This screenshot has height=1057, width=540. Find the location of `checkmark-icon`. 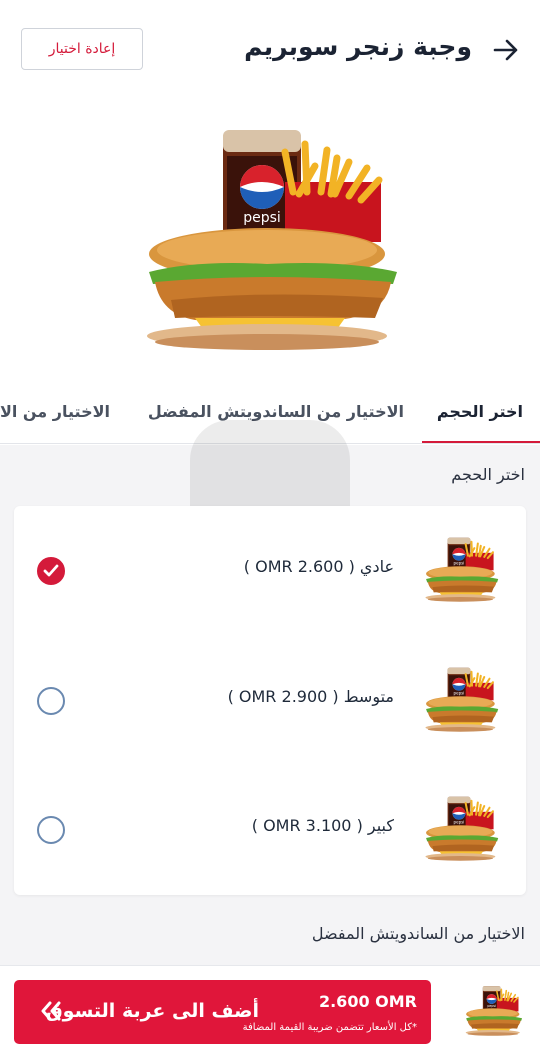

checkmark-icon is located at coordinates (51, 570).